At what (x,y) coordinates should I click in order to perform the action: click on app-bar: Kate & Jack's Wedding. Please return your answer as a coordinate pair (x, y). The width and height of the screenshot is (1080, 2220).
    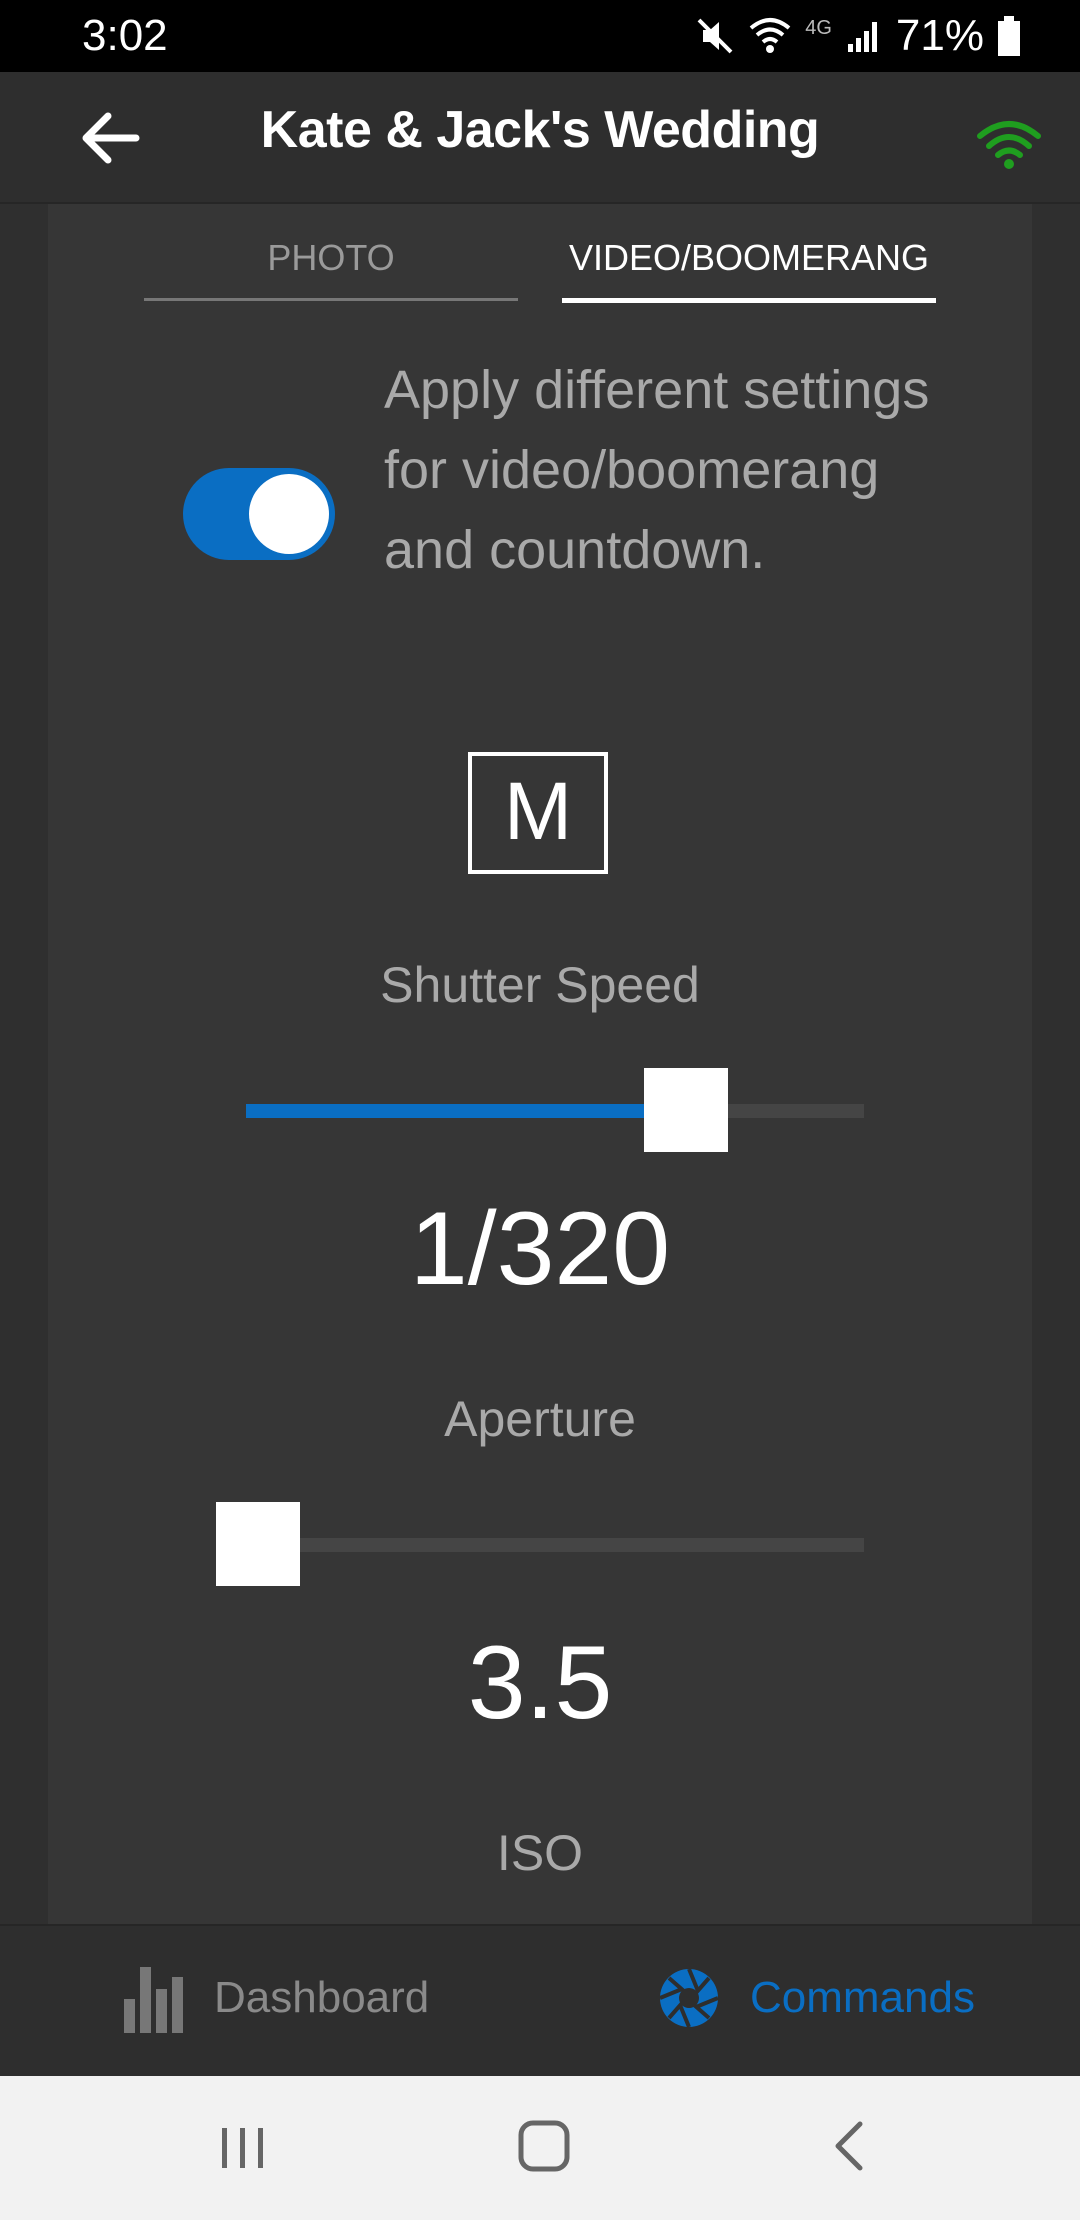
    Looking at the image, I should click on (540, 138).